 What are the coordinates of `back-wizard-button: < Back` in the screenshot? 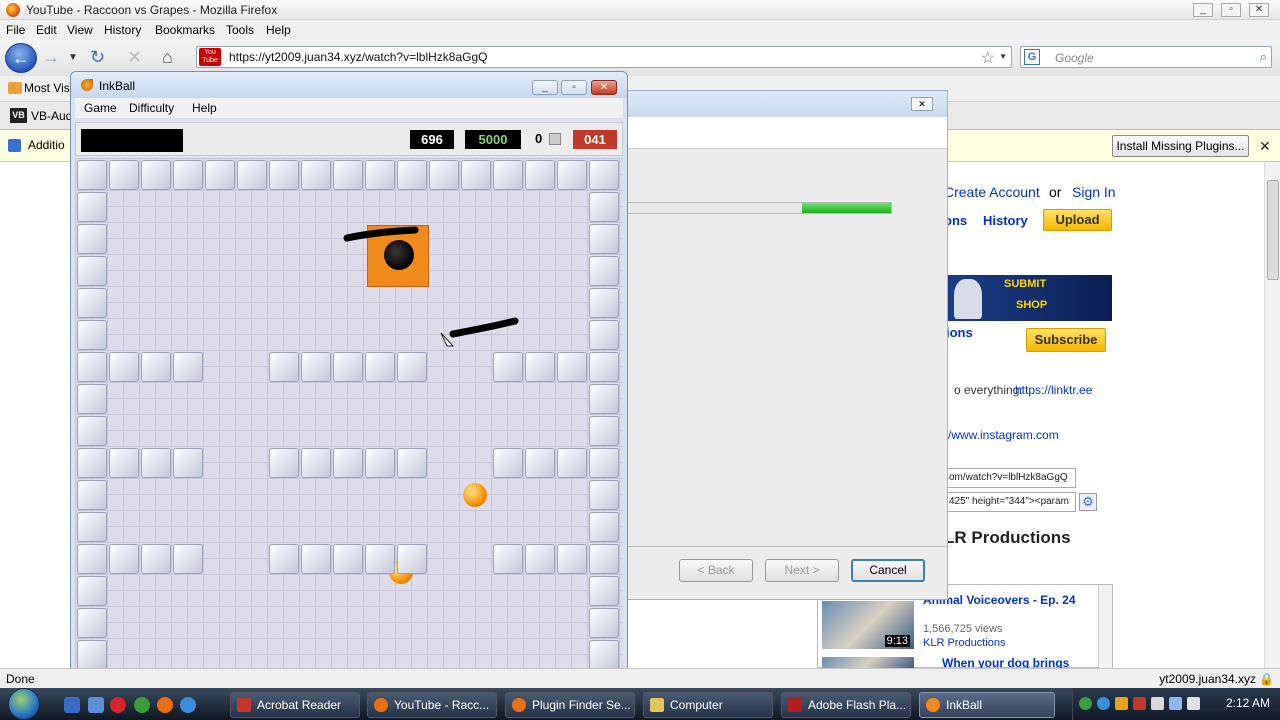 It's located at (716, 570).